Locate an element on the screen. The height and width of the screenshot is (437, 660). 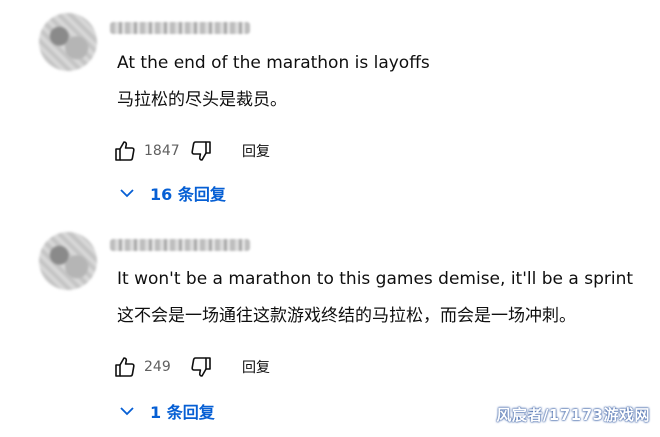
replies-count-label: 1 条回复 is located at coordinates (182, 412).